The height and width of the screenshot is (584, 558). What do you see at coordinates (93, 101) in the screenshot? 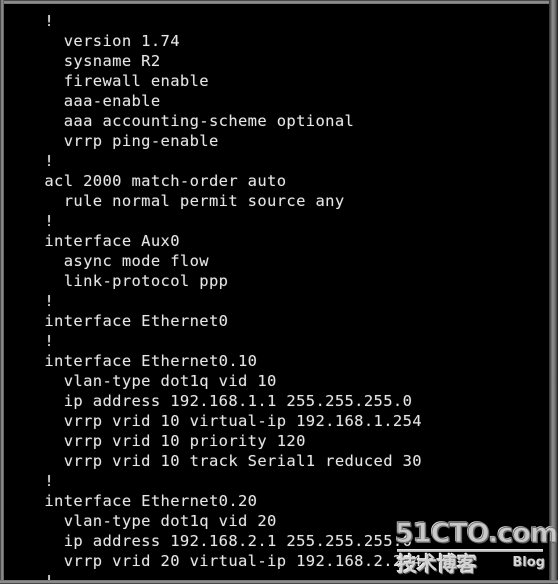
I see `console-line: aaa-enable` at bounding box center [93, 101].